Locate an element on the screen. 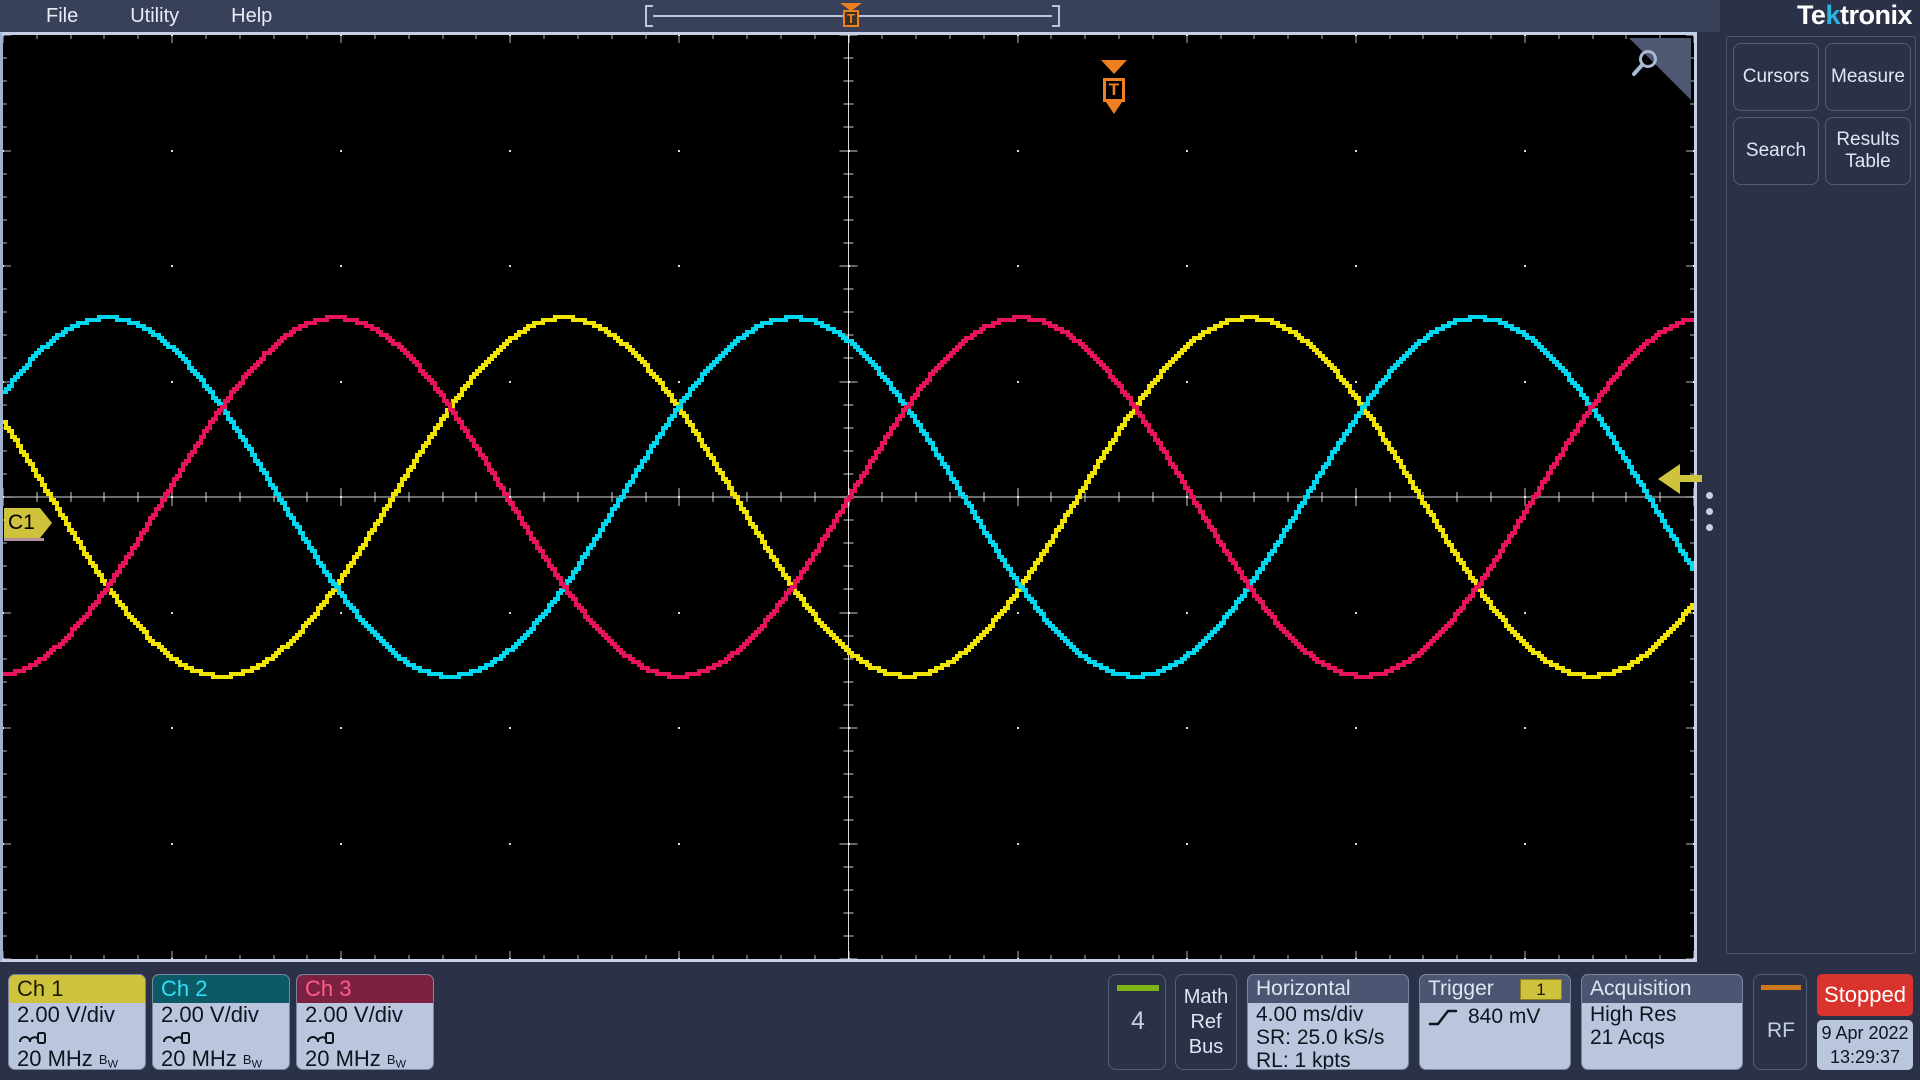 The image size is (1920, 1080). trigger-position-point-icon is located at coordinates (1114, 108).